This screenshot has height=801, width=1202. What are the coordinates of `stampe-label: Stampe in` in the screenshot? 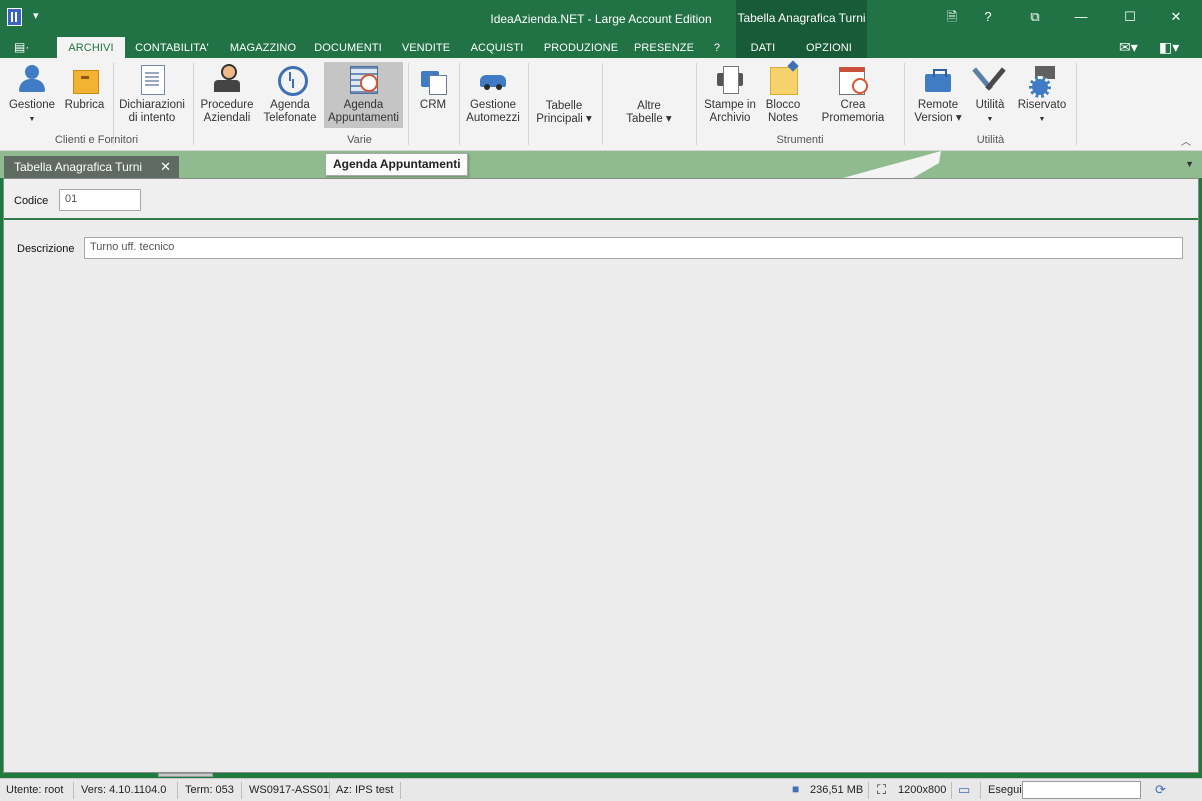 It's located at (730, 105).